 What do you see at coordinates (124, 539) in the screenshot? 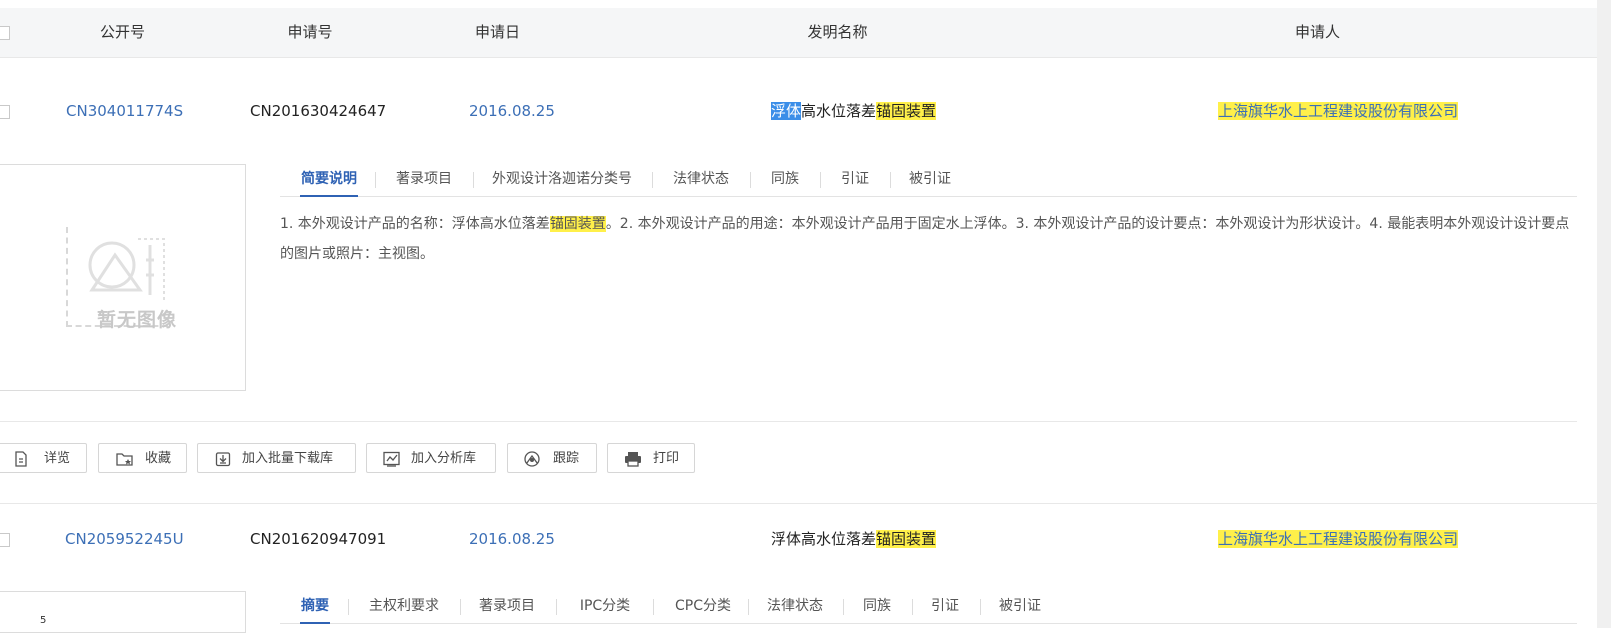
I see `pub-no-link: CN205952245U` at bounding box center [124, 539].